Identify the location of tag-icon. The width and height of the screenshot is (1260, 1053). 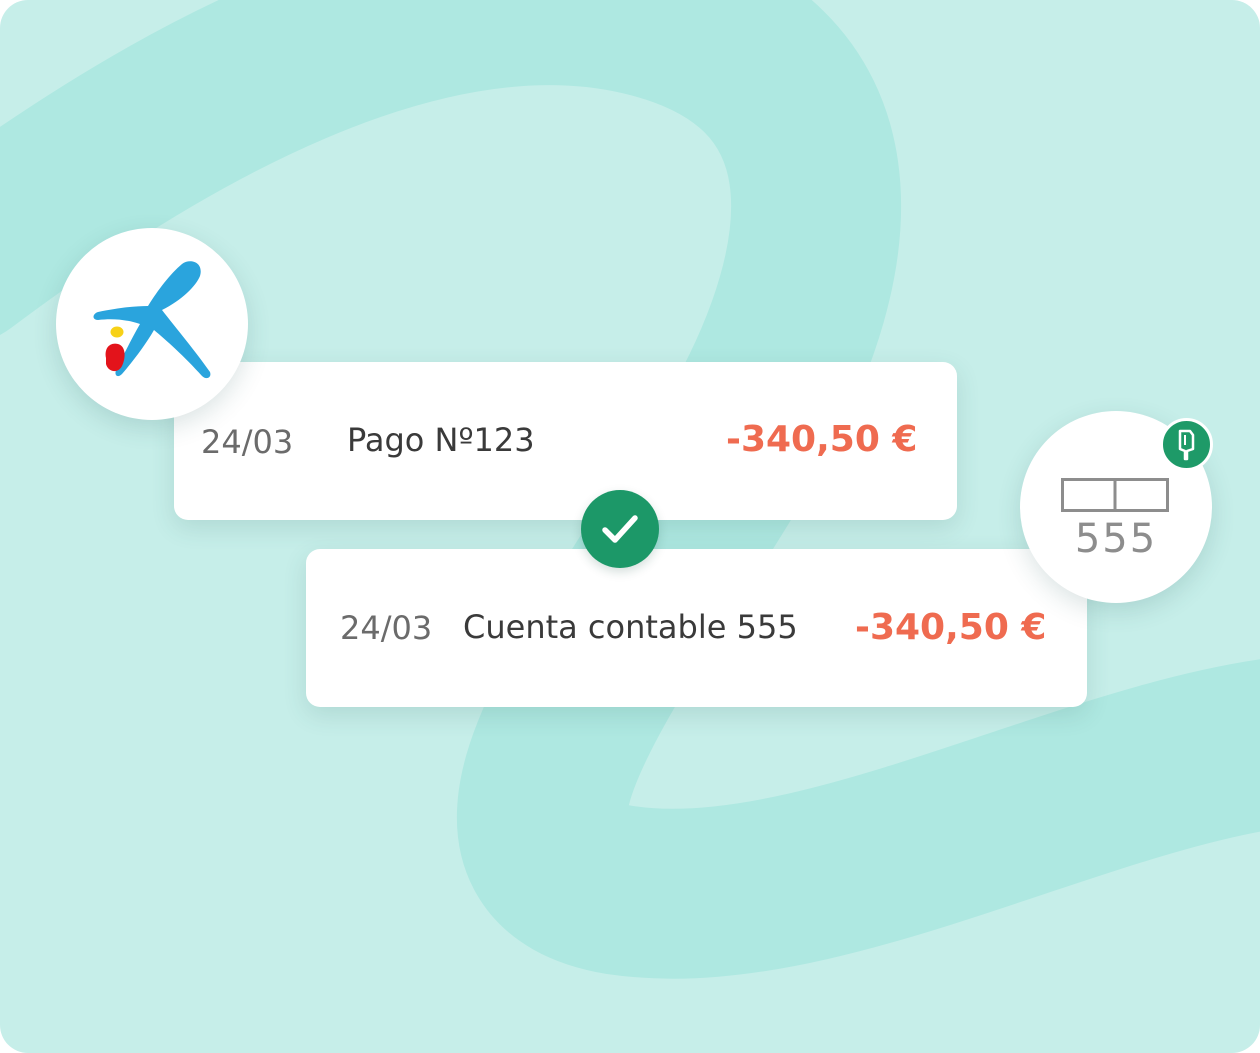
(1186, 445).